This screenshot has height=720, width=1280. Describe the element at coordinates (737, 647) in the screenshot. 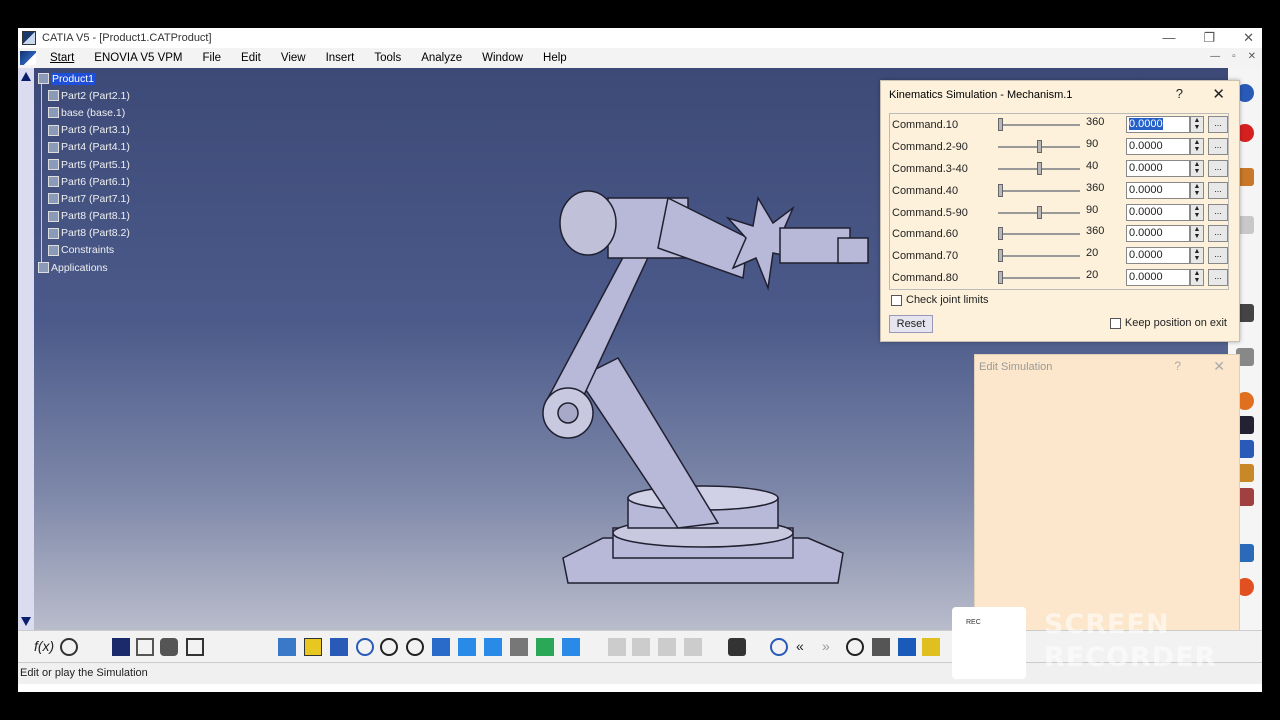

I see `camera-icon` at that location.